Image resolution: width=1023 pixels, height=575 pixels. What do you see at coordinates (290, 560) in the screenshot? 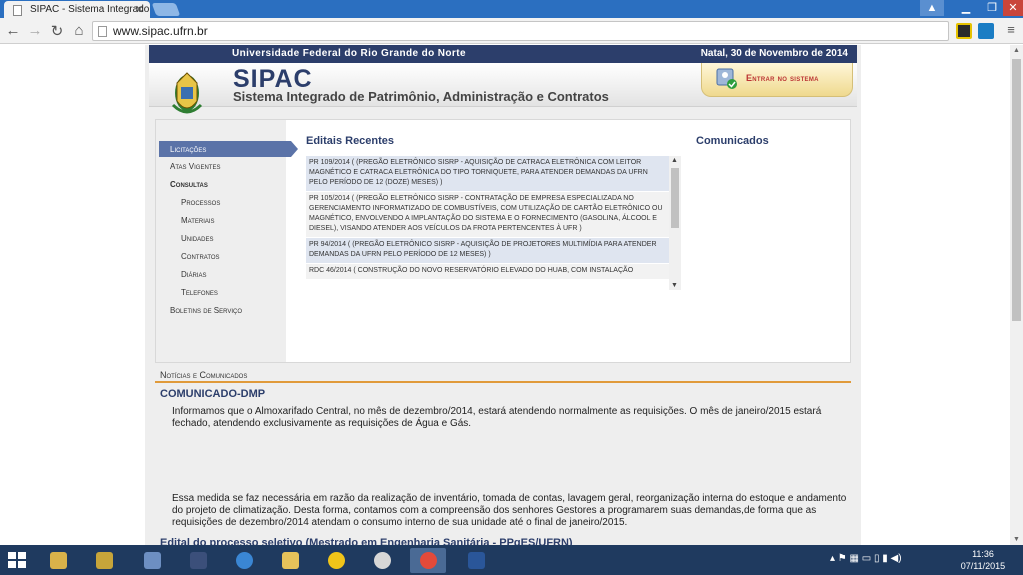
I see `file-explorer-icon` at bounding box center [290, 560].